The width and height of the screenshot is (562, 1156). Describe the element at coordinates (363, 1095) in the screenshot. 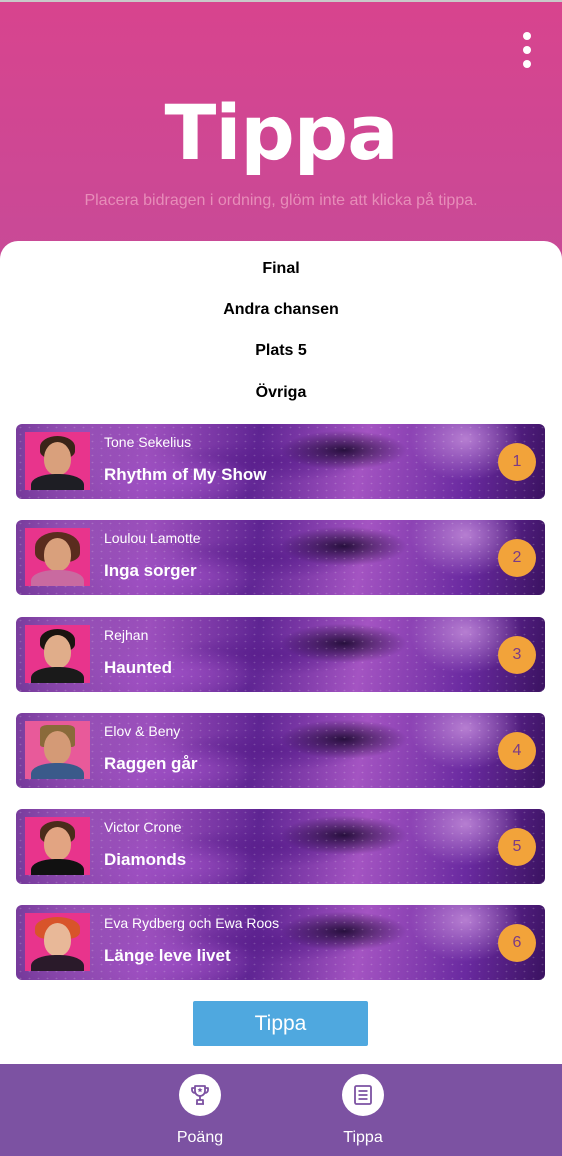

I see `list-icon` at that location.